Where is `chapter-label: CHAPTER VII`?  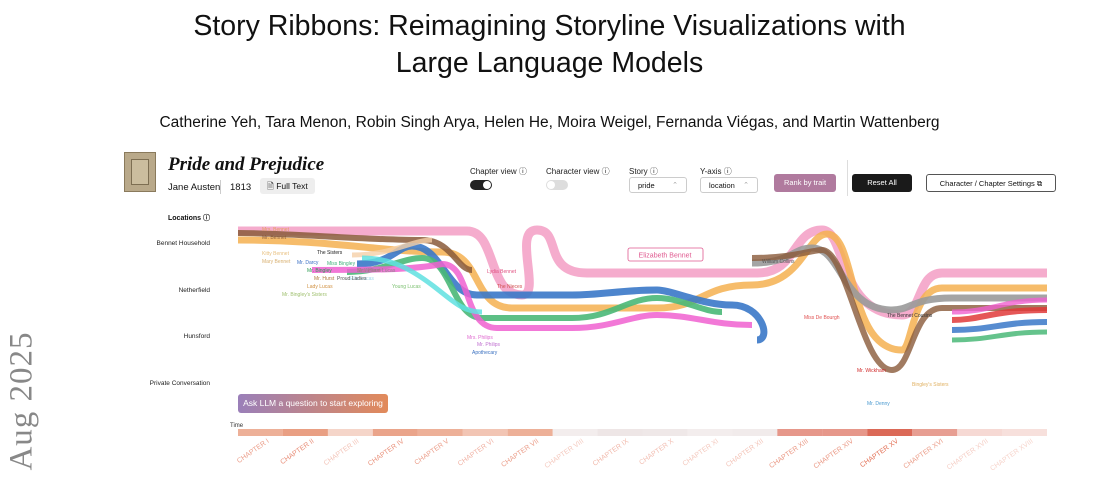 chapter-label: CHAPTER VII is located at coordinates (520, 453).